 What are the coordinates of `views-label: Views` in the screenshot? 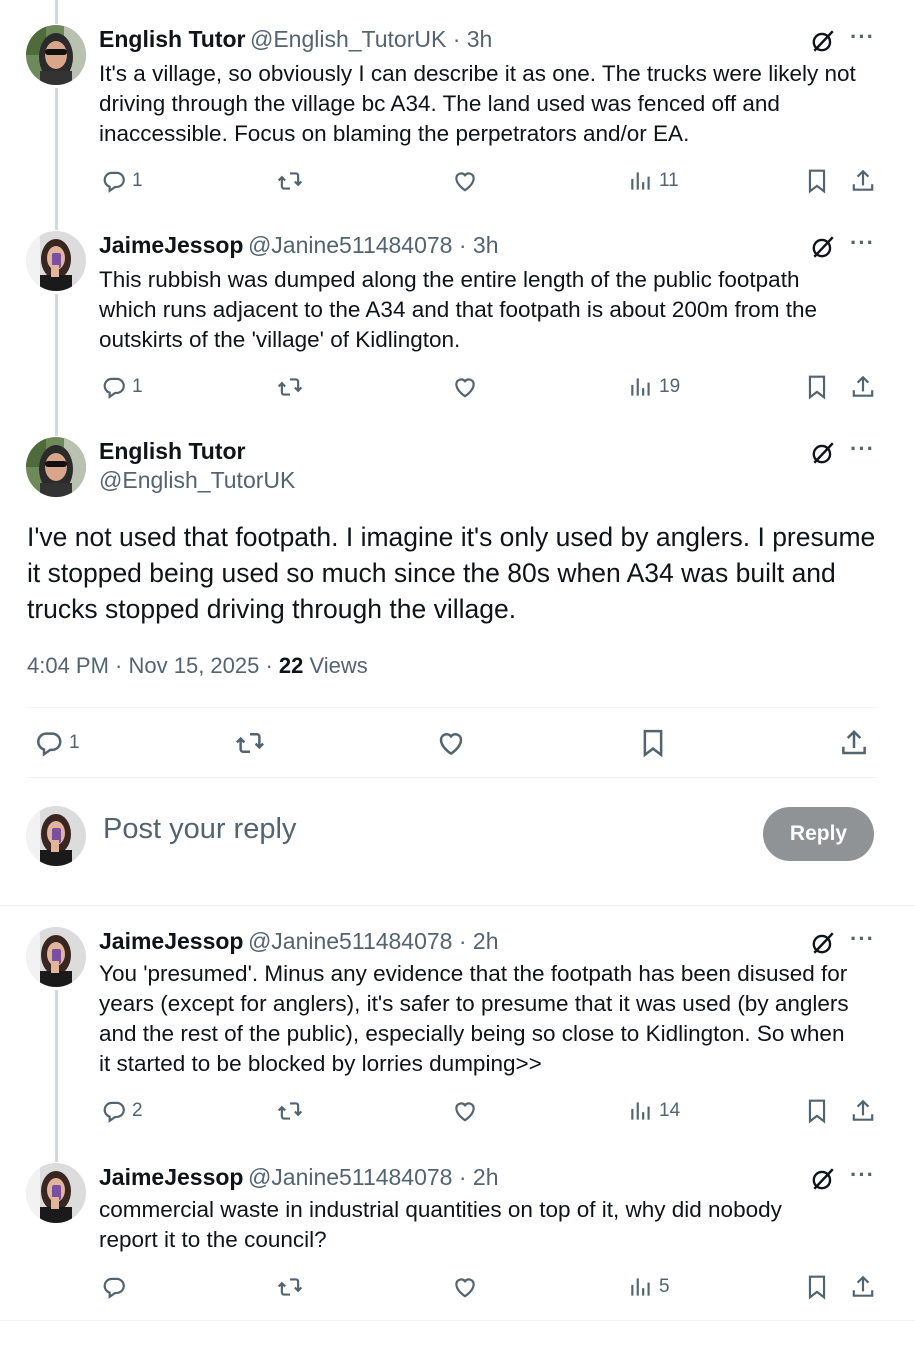 It's located at (335, 665).